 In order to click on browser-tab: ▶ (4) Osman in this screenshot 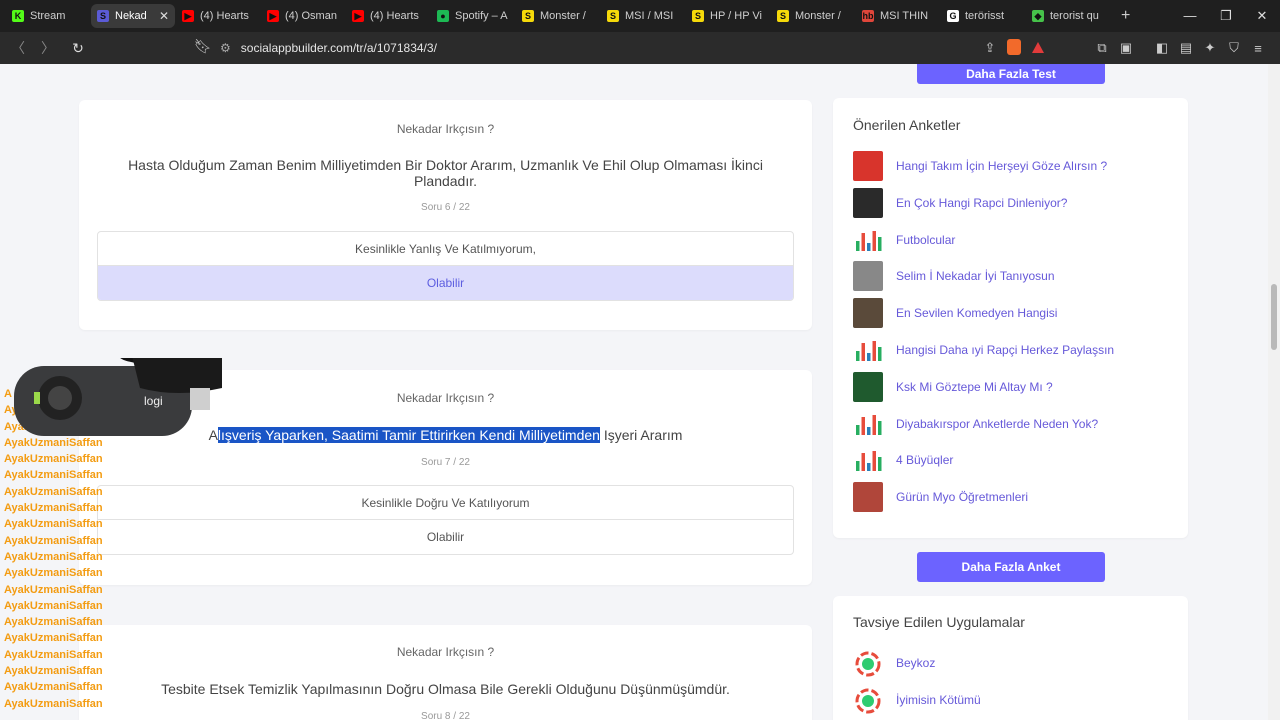, I will do `click(303, 16)`.